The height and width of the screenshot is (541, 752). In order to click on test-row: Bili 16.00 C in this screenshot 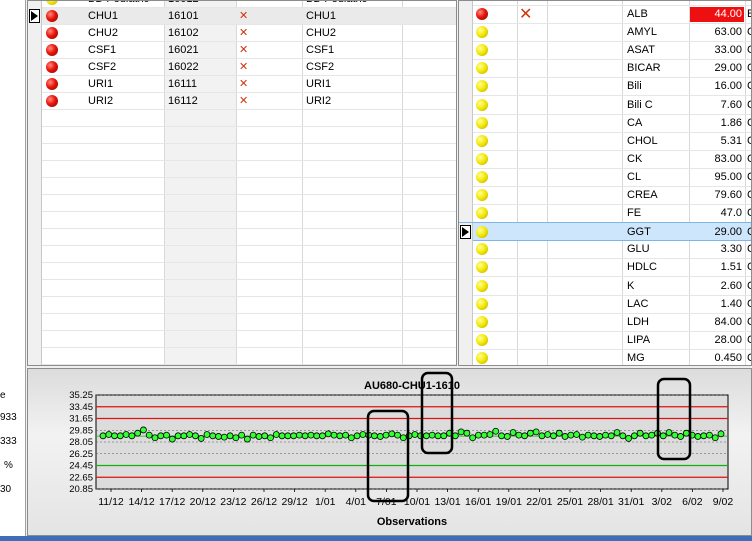, I will do `click(605, 87)`.